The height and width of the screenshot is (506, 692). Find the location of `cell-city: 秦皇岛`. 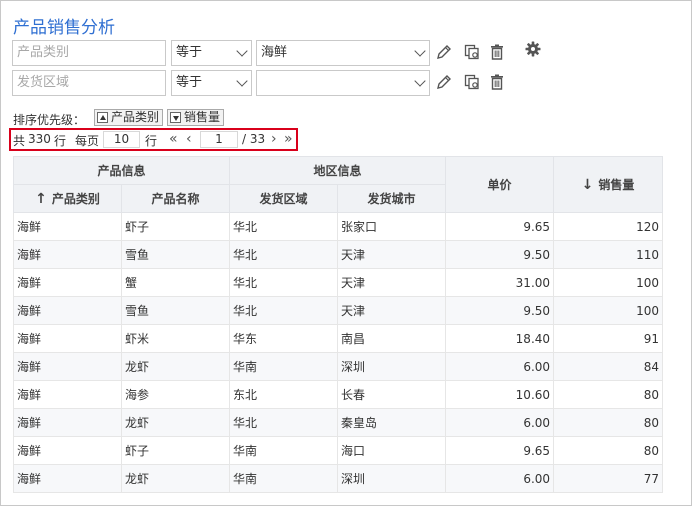

cell-city: 秦皇岛 is located at coordinates (392, 422).